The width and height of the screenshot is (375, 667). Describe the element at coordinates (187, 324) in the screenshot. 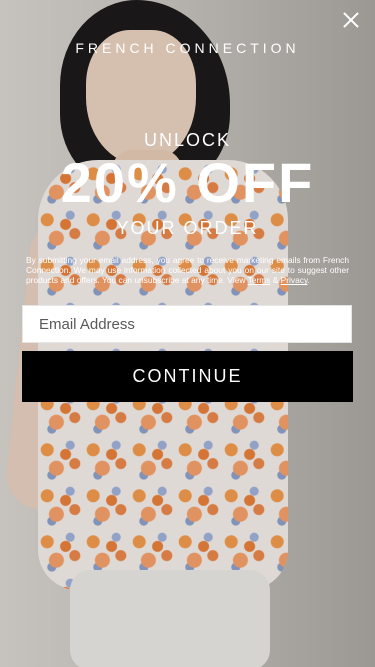

I see `email-input` at that location.